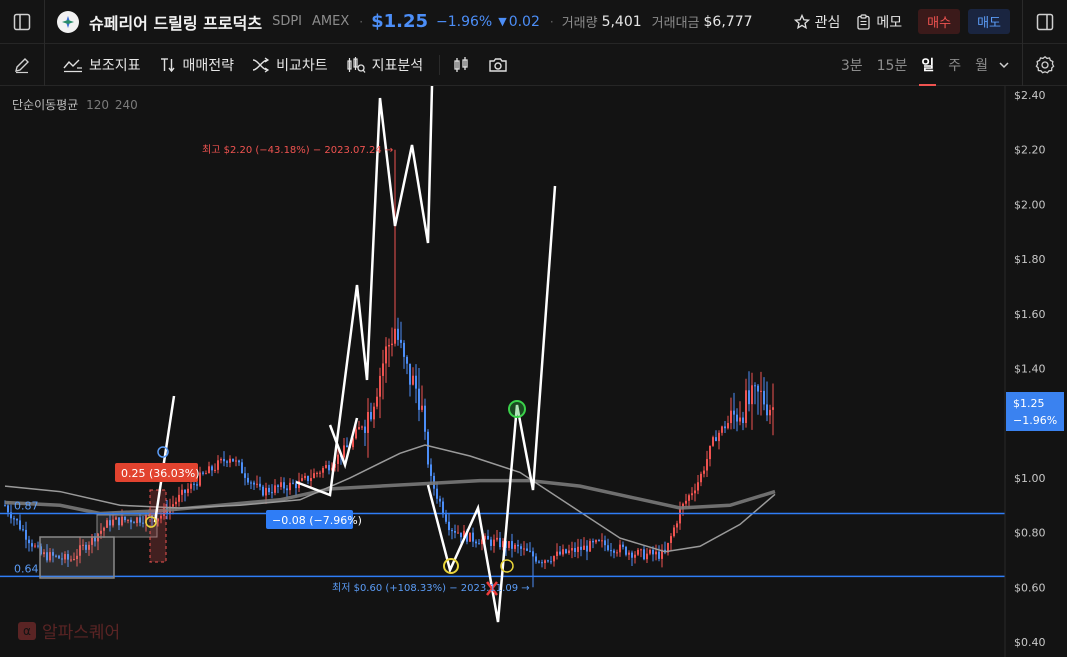  What do you see at coordinates (1030, 369) in the screenshot?
I see `y-tick-label: $1.40` at bounding box center [1030, 369].